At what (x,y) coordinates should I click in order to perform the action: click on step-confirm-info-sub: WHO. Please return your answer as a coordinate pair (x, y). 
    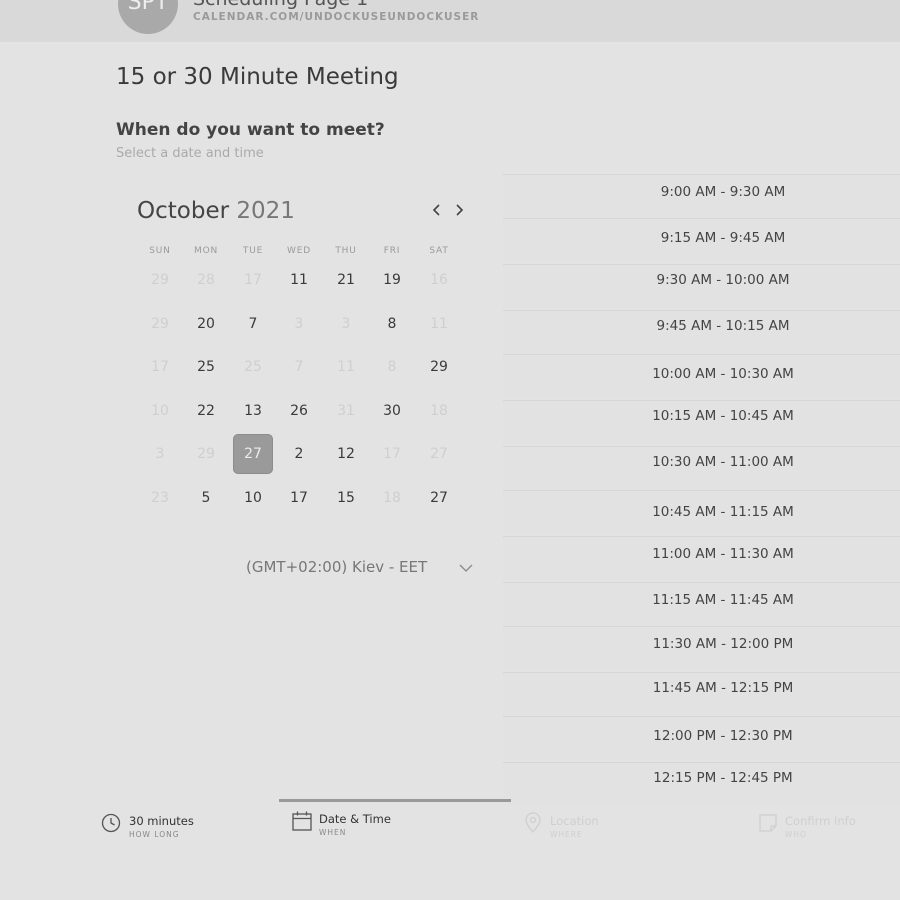
    Looking at the image, I should click on (796, 834).